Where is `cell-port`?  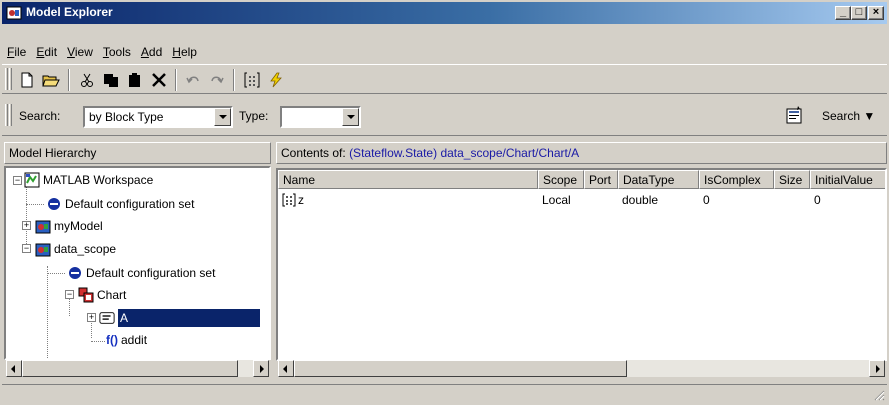 cell-port is located at coordinates (586, 200).